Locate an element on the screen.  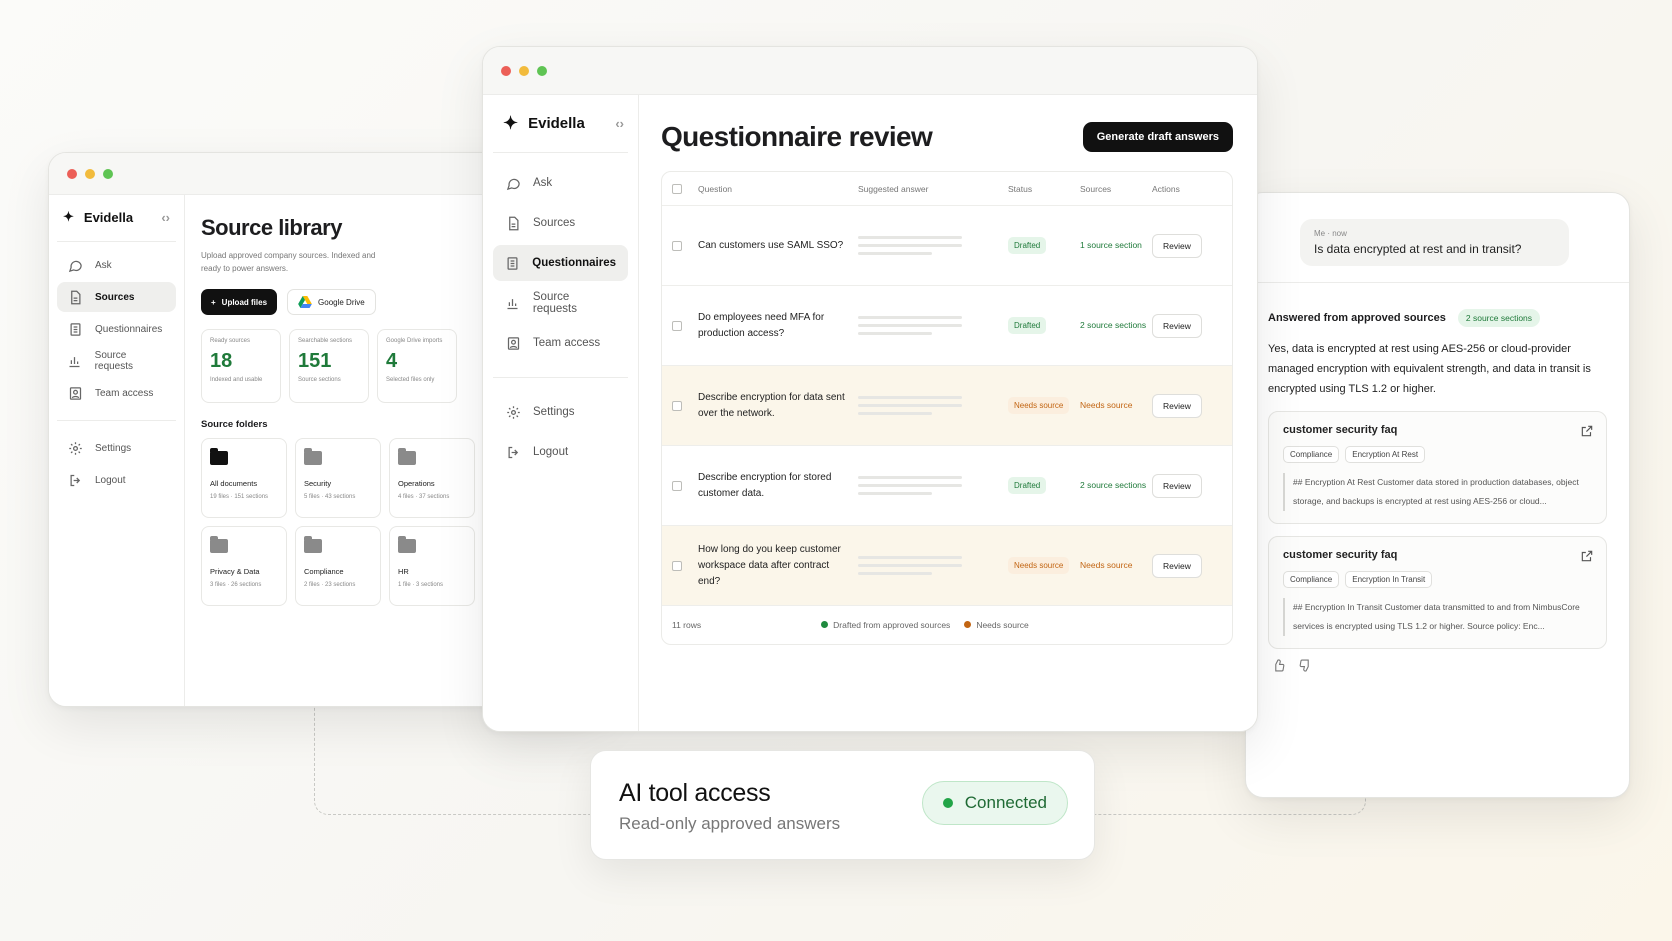
folder-card: Compliance 2 files · 23 sections is located at coordinates (338, 566).